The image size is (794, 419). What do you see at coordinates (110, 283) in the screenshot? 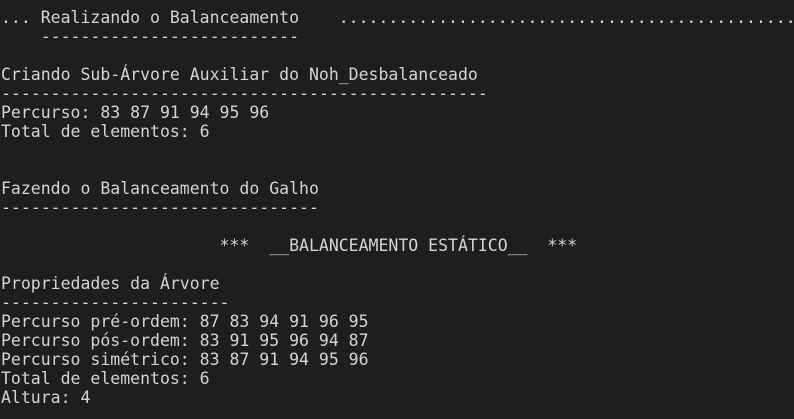
I see `tree-properties-heading: Propriedades da Árvore` at bounding box center [110, 283].